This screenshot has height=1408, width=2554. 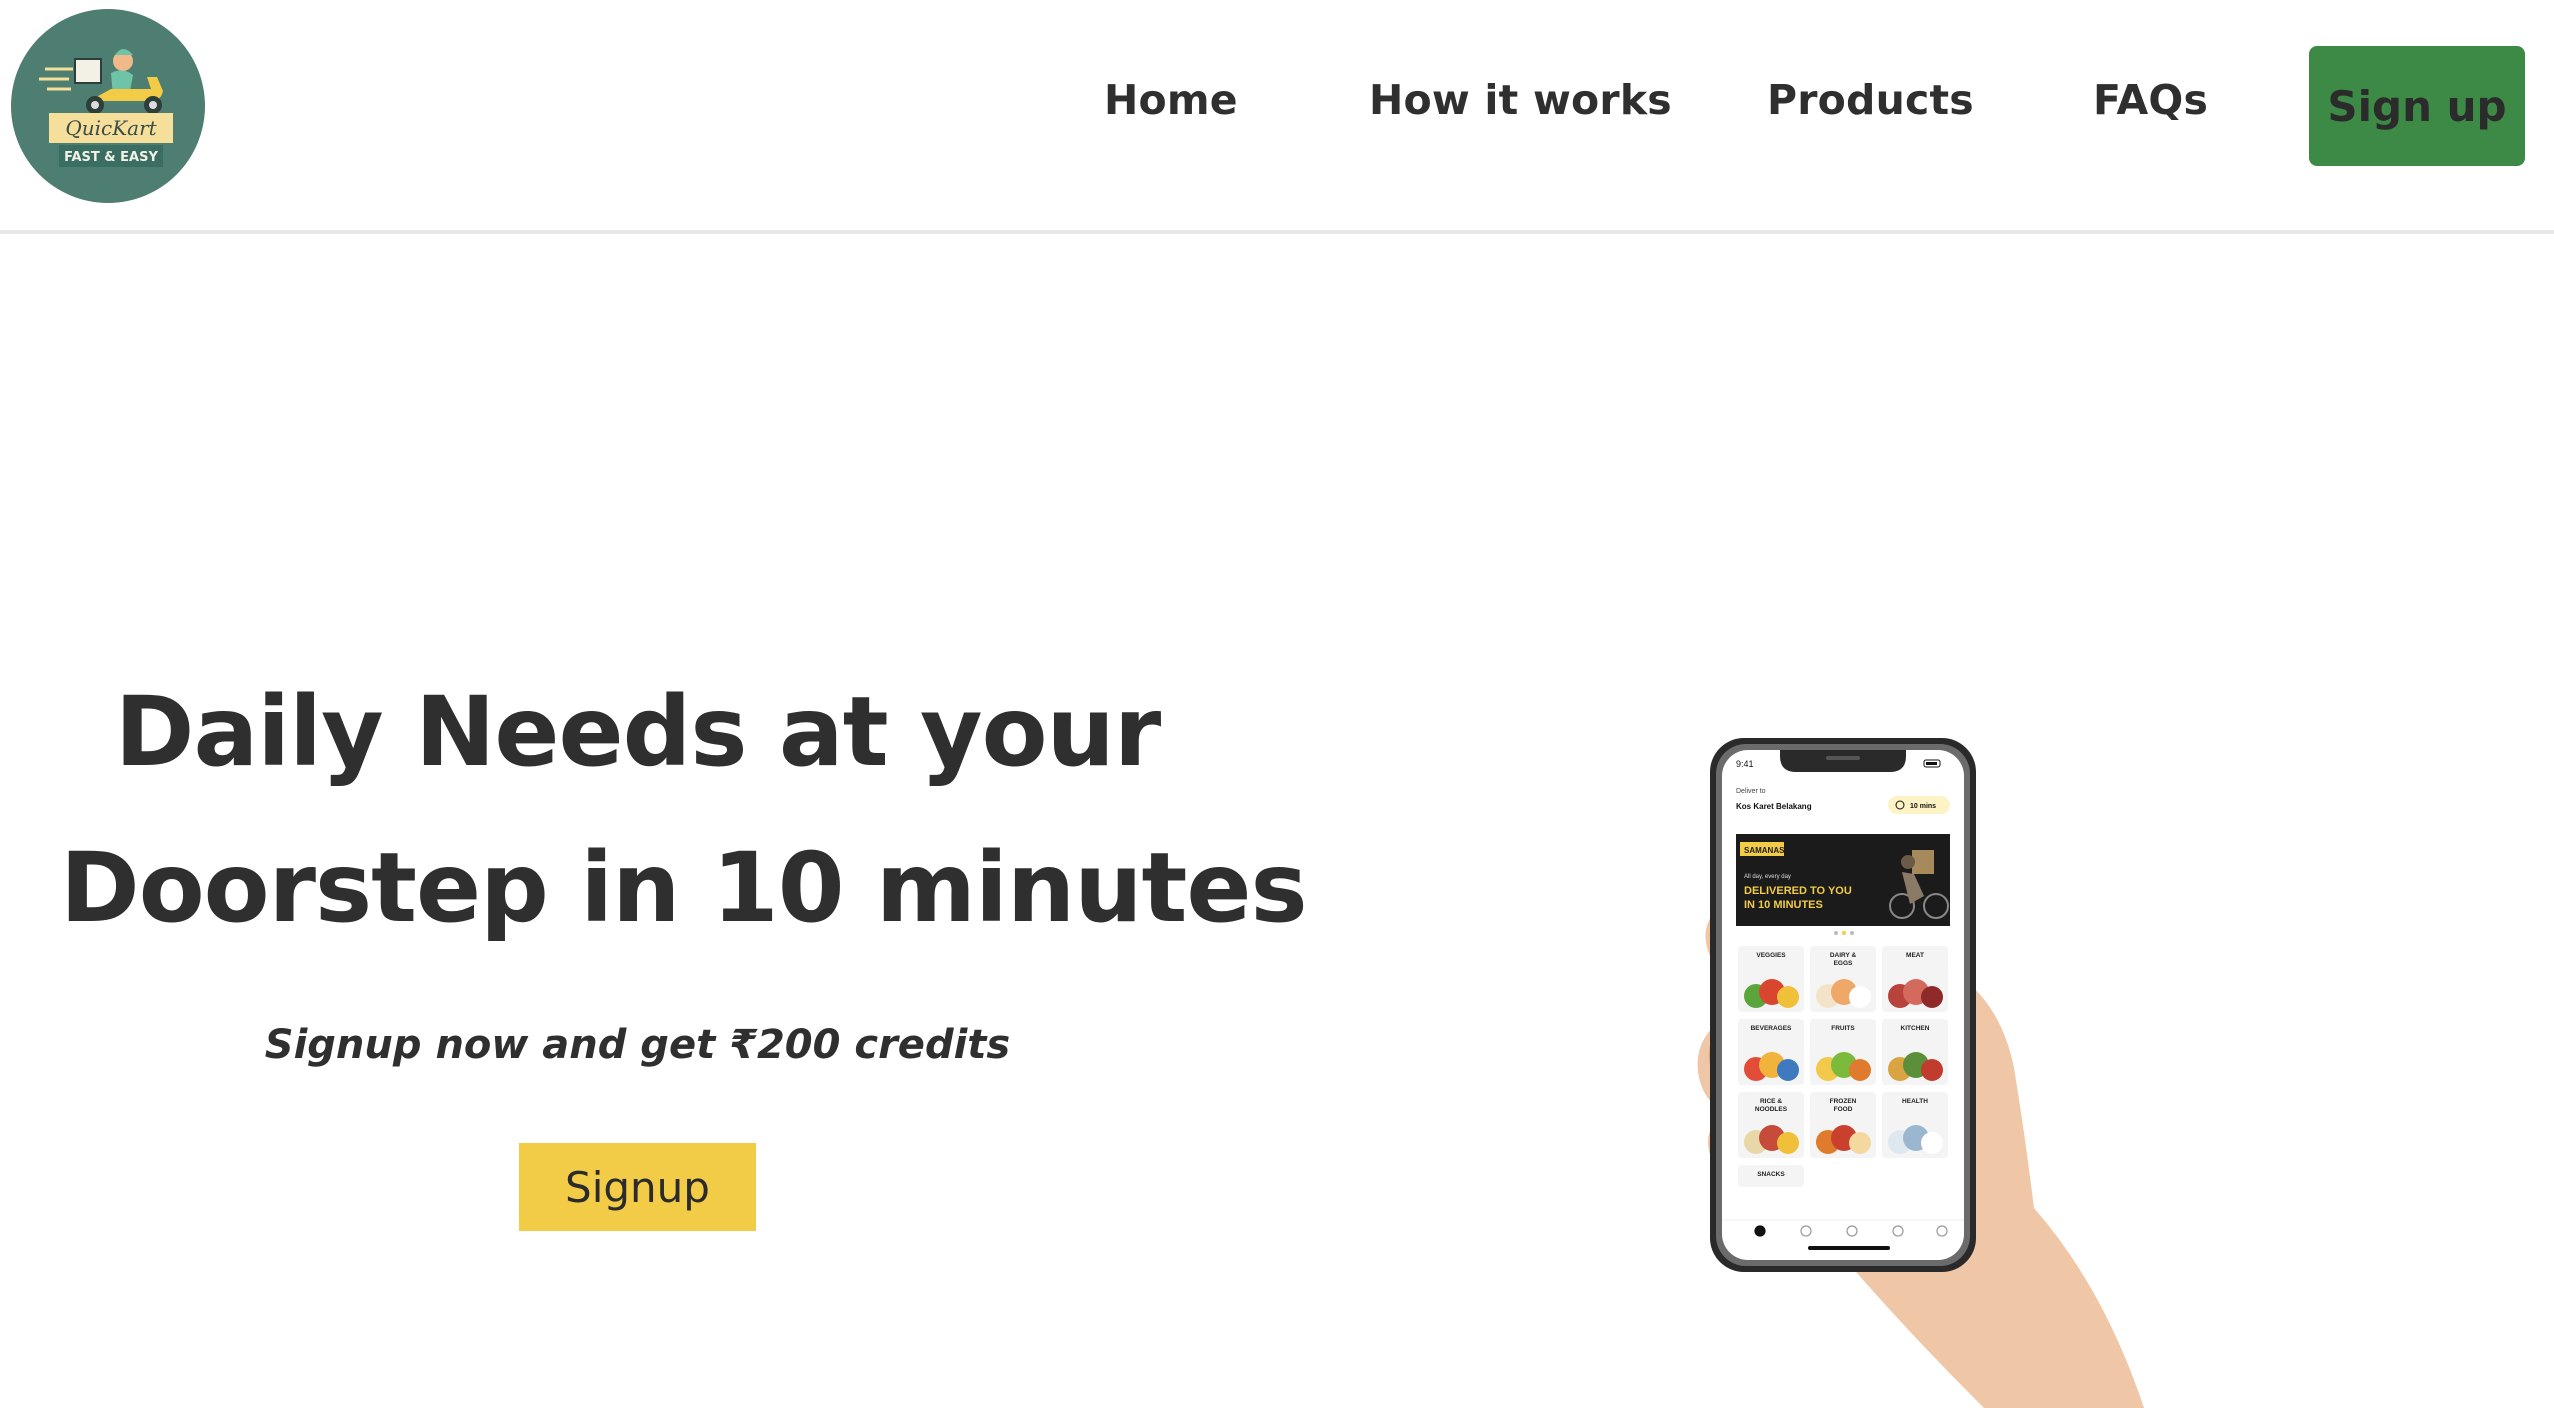 What do you see at coordinates (1764, 850) in the screenshot?
I see `phone-banner-tag: SAMANAS` at bounding box center [1764, 850].